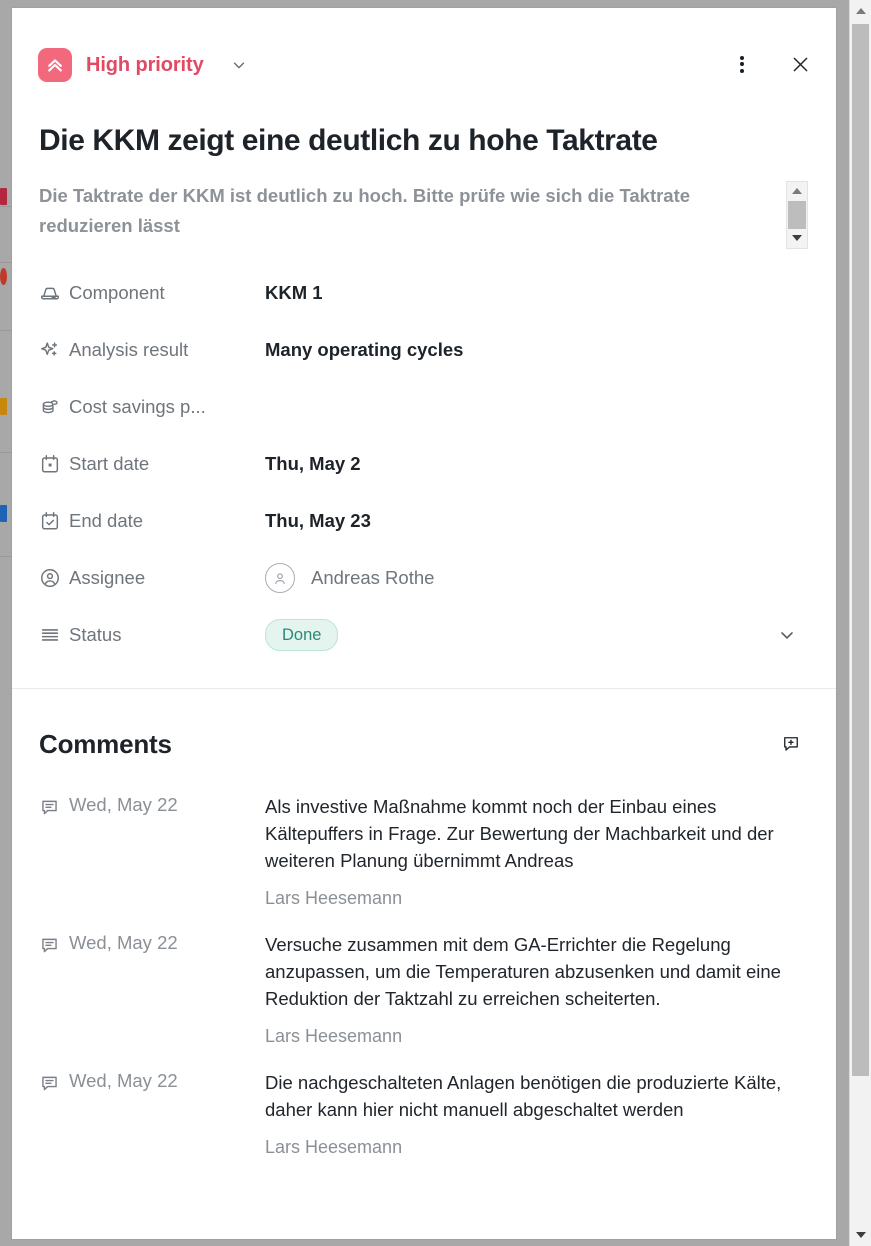  I want to click on field-row-analysis-result: Analysis result Many operating cycles, so click(424, 350).